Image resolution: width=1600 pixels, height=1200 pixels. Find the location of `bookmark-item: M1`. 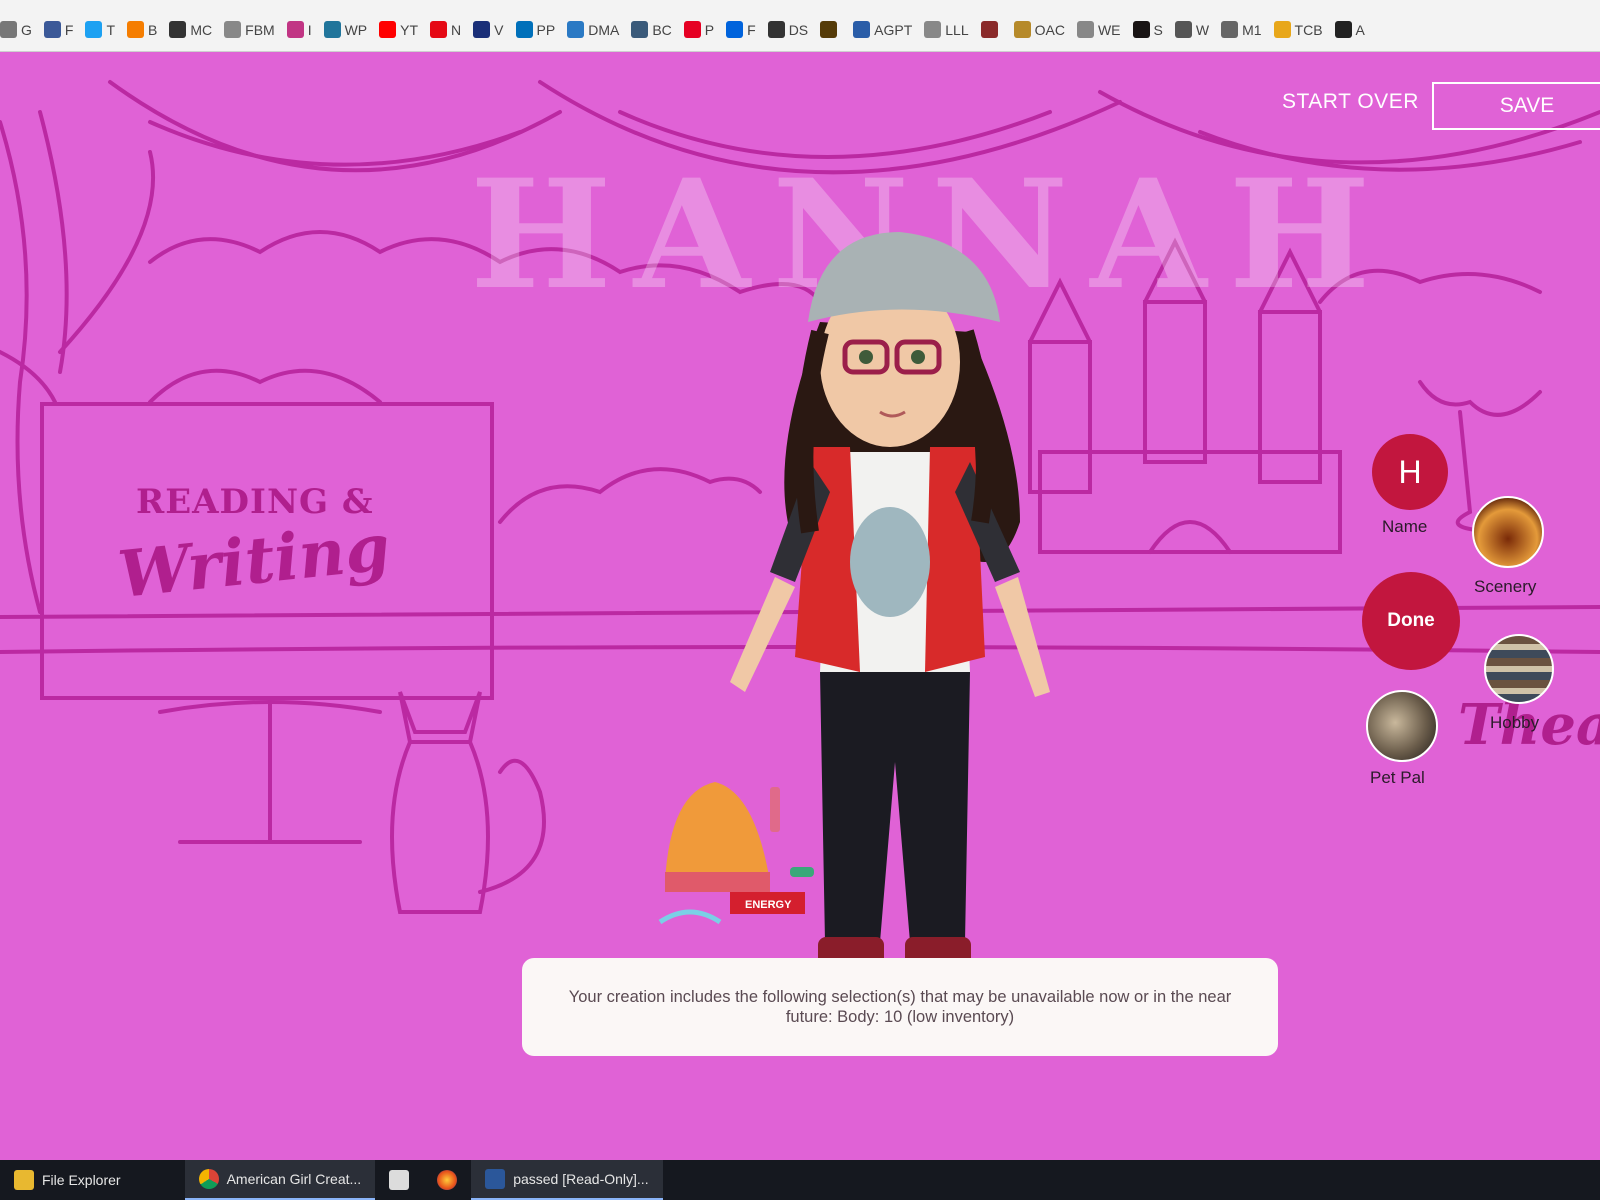

bookmark-item: M1 is located at coordinates (1241, 29).